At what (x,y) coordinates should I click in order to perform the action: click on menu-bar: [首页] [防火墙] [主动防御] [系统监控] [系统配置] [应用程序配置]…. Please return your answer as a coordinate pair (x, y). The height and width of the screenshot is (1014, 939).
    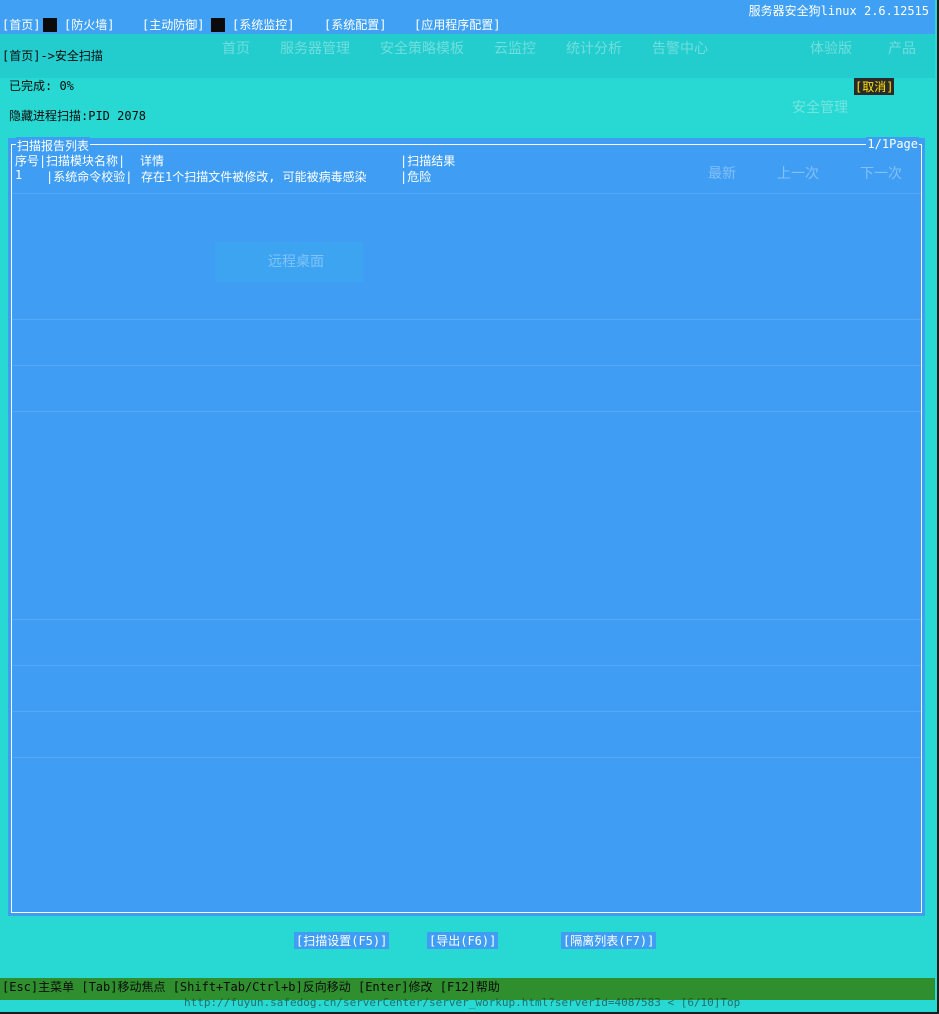
    Looking at the image, I should click on (467, 17).